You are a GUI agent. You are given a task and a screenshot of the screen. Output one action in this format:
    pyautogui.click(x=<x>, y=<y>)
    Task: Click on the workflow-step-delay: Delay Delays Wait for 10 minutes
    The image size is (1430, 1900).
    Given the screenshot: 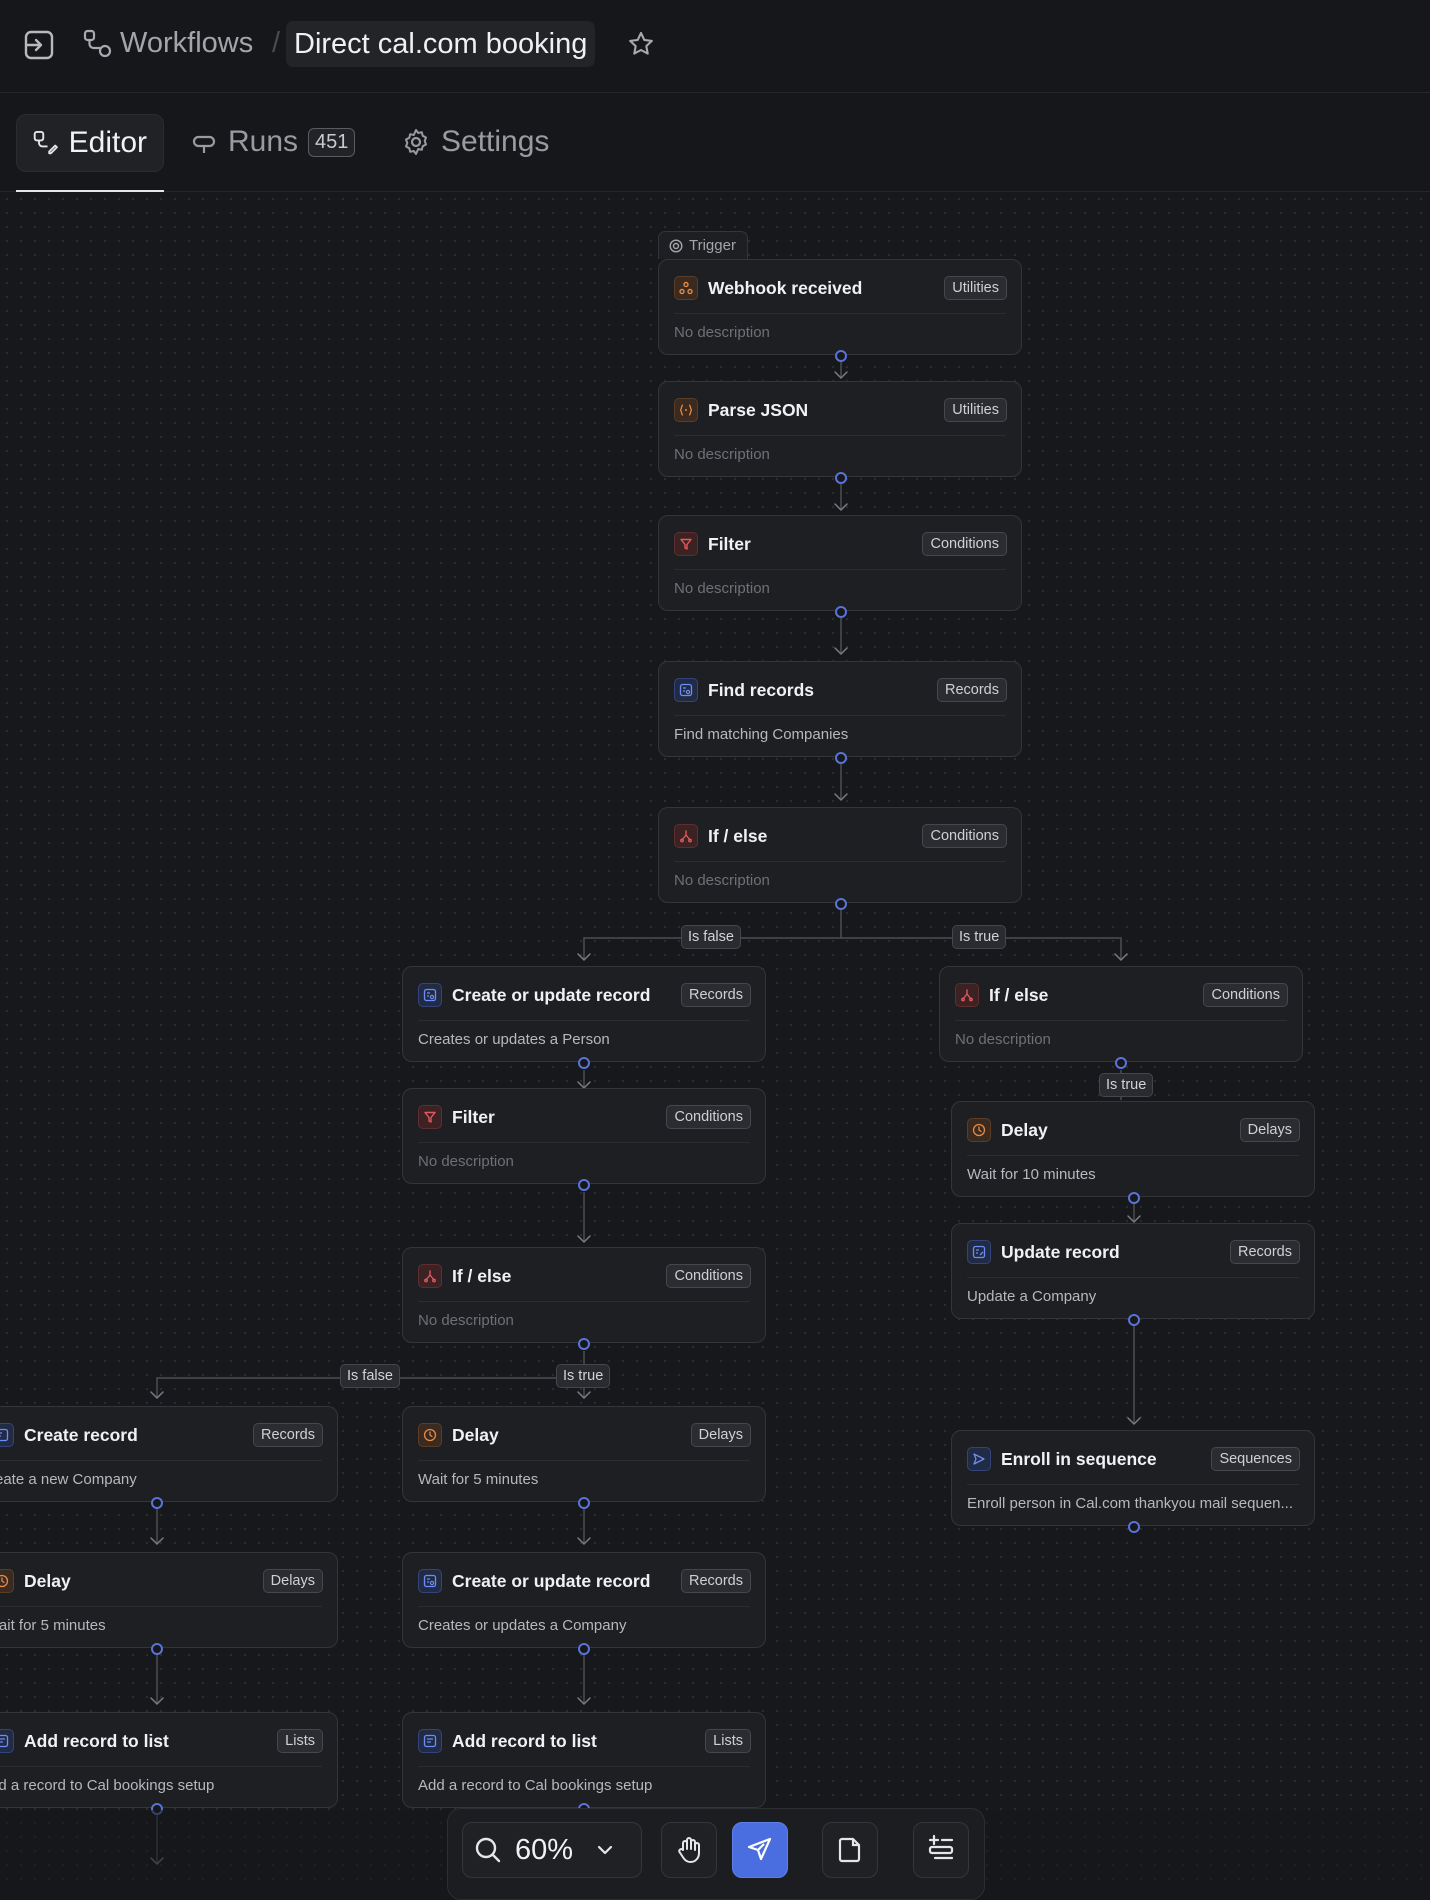 What is the action you would take?
    pyautogui.click(x=1133, y=1149)
    